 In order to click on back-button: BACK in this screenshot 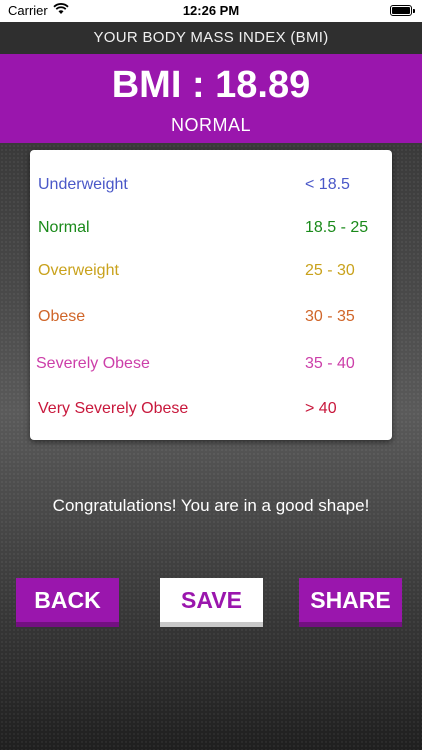, I will do `click(67, 602)`.